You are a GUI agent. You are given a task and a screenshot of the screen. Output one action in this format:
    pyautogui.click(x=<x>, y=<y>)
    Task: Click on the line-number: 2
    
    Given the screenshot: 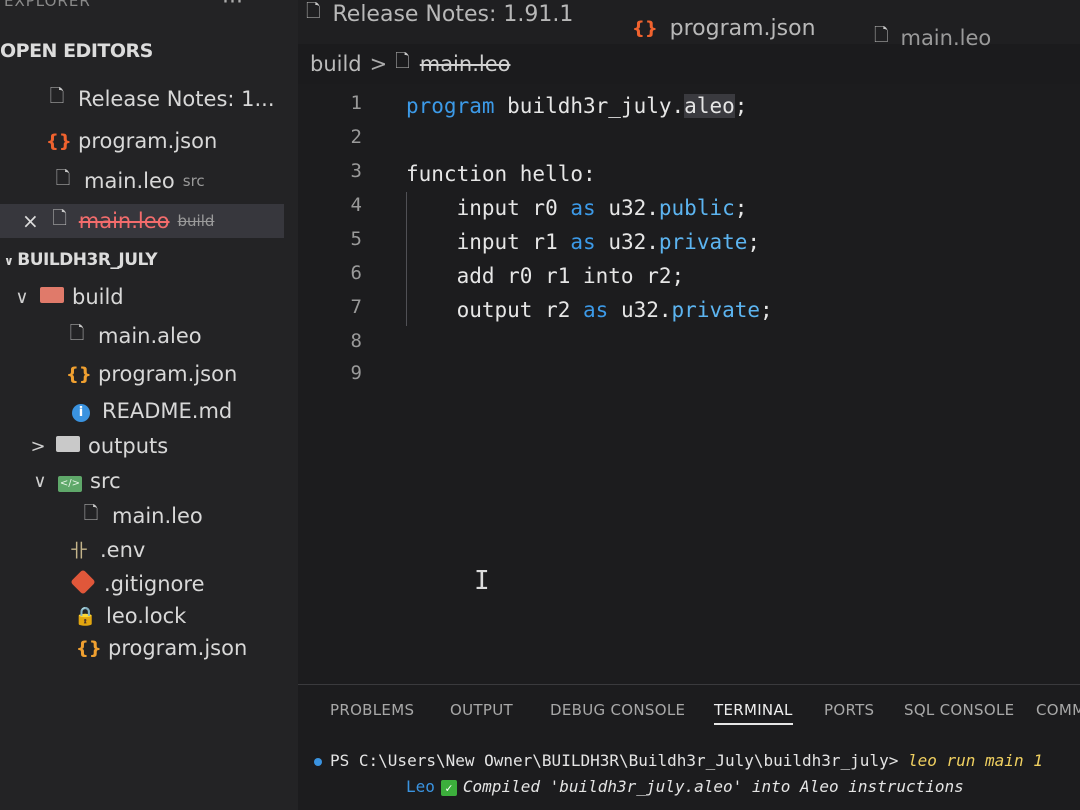 What is the action you would take?
    pyautogui.click(x=356, y=137)
    